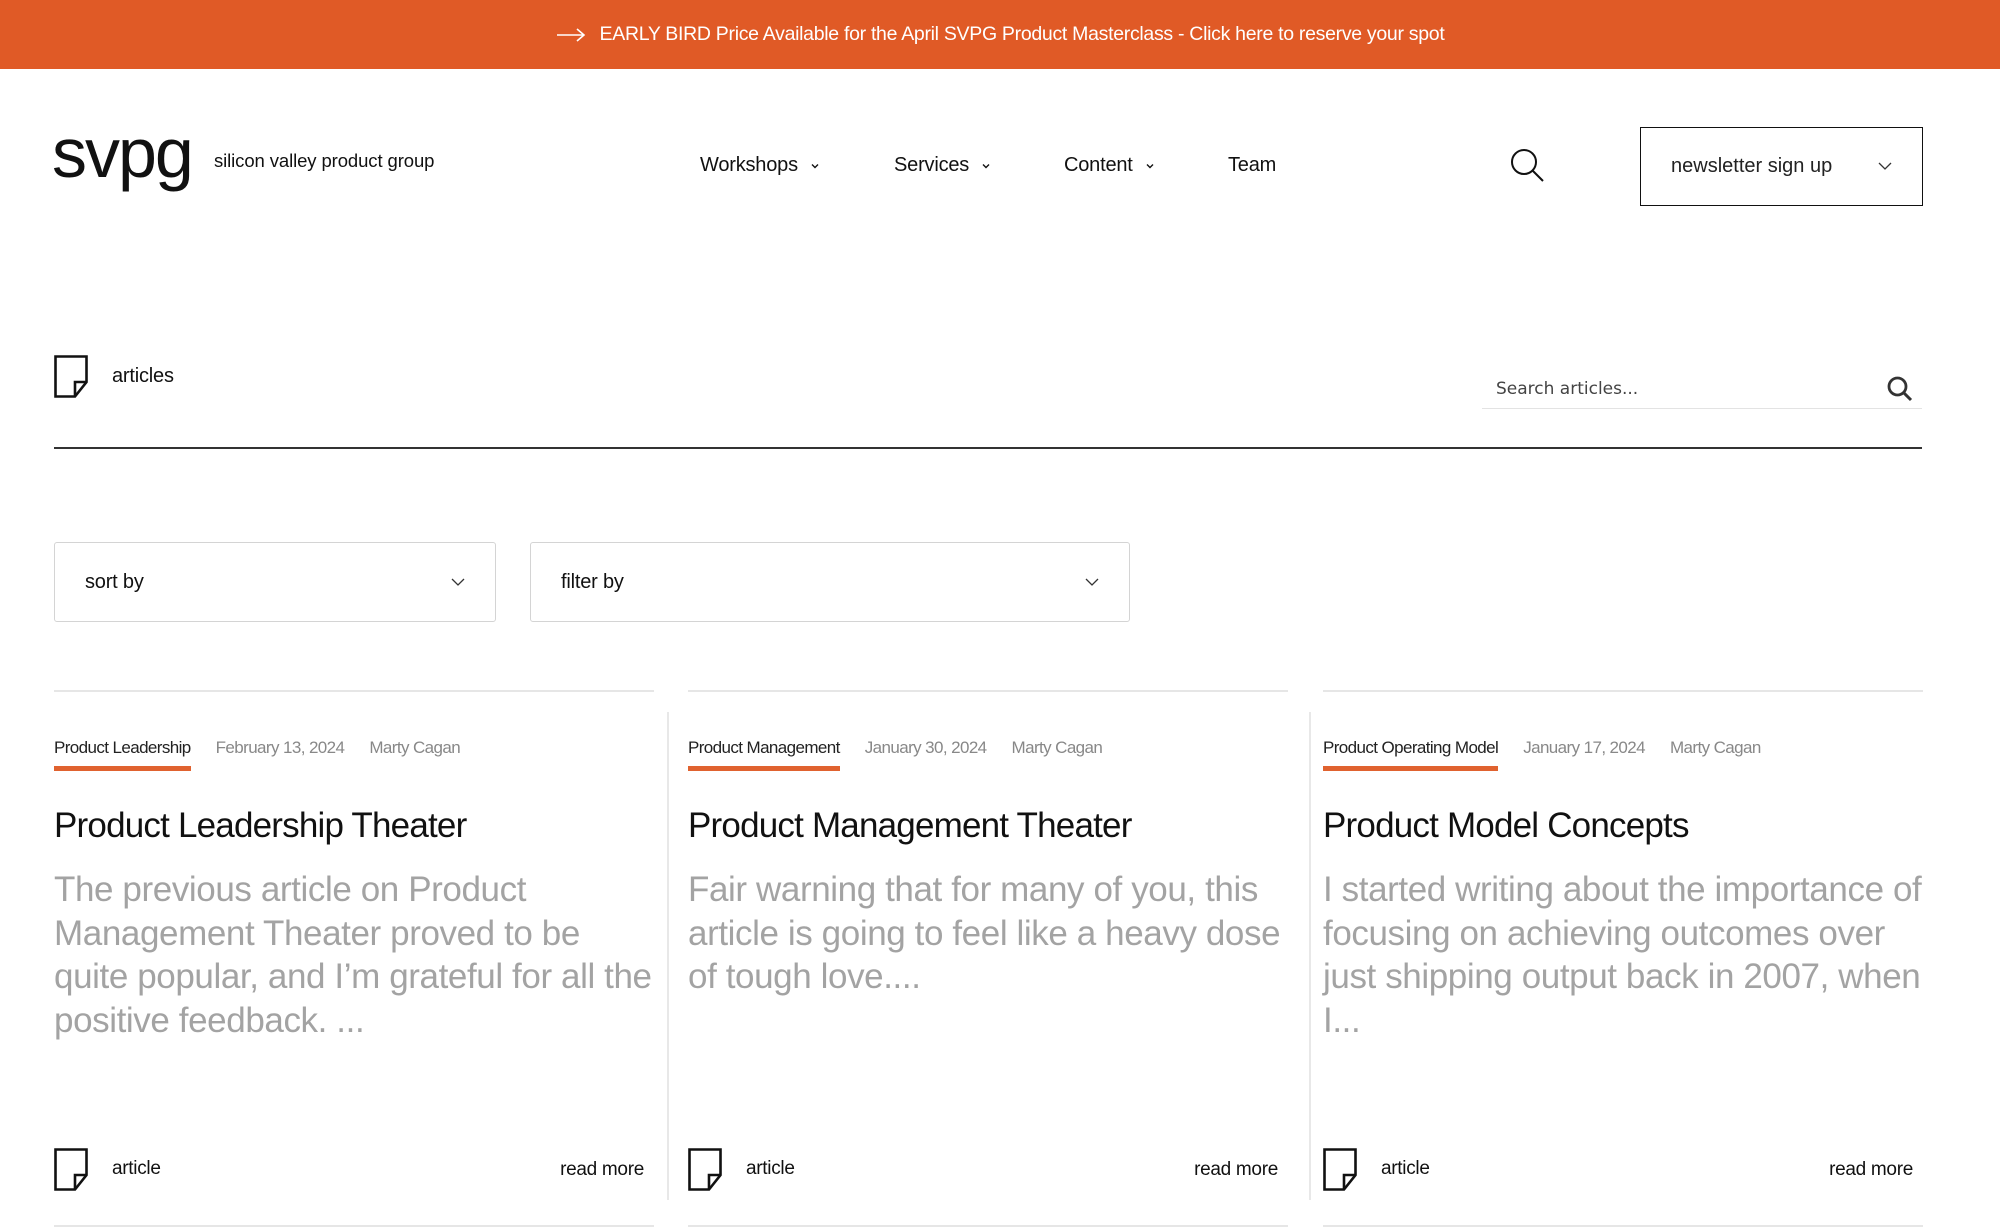 The image size is (2000, 1230). I want to click on article-date: January 17, 2024, so click(1584, 747).